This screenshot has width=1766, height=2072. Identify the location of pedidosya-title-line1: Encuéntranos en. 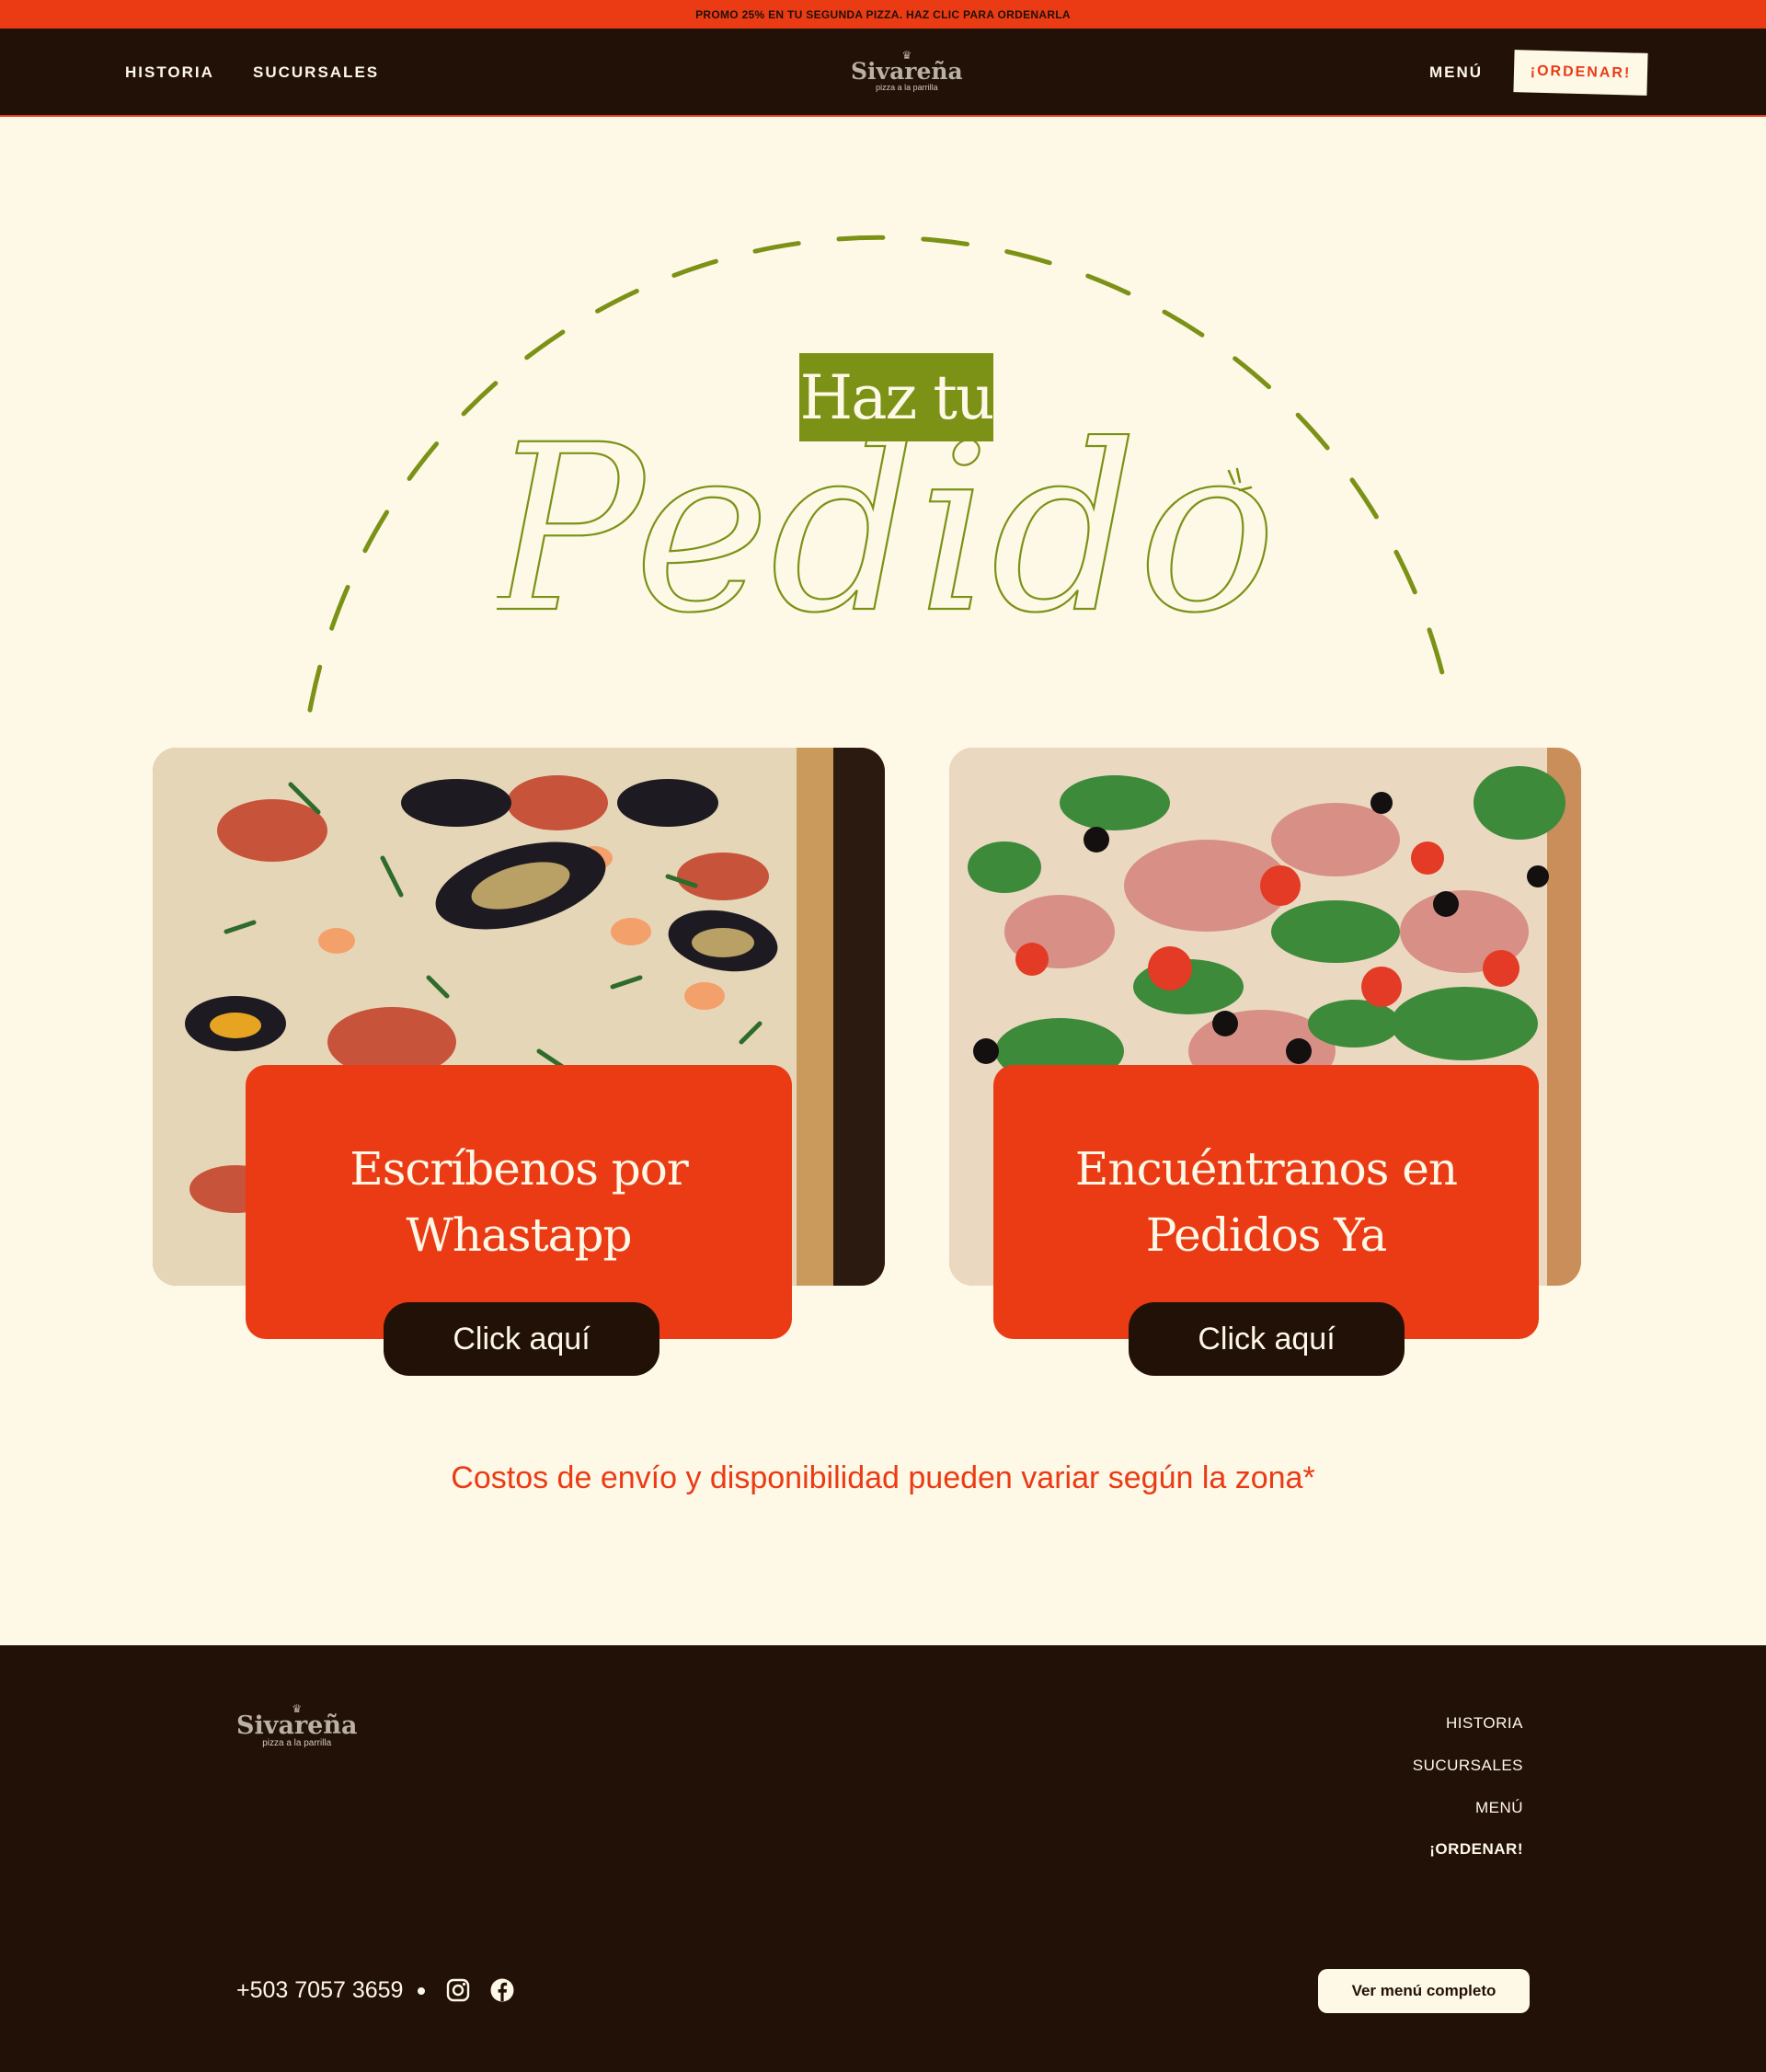
(1266, 1169).